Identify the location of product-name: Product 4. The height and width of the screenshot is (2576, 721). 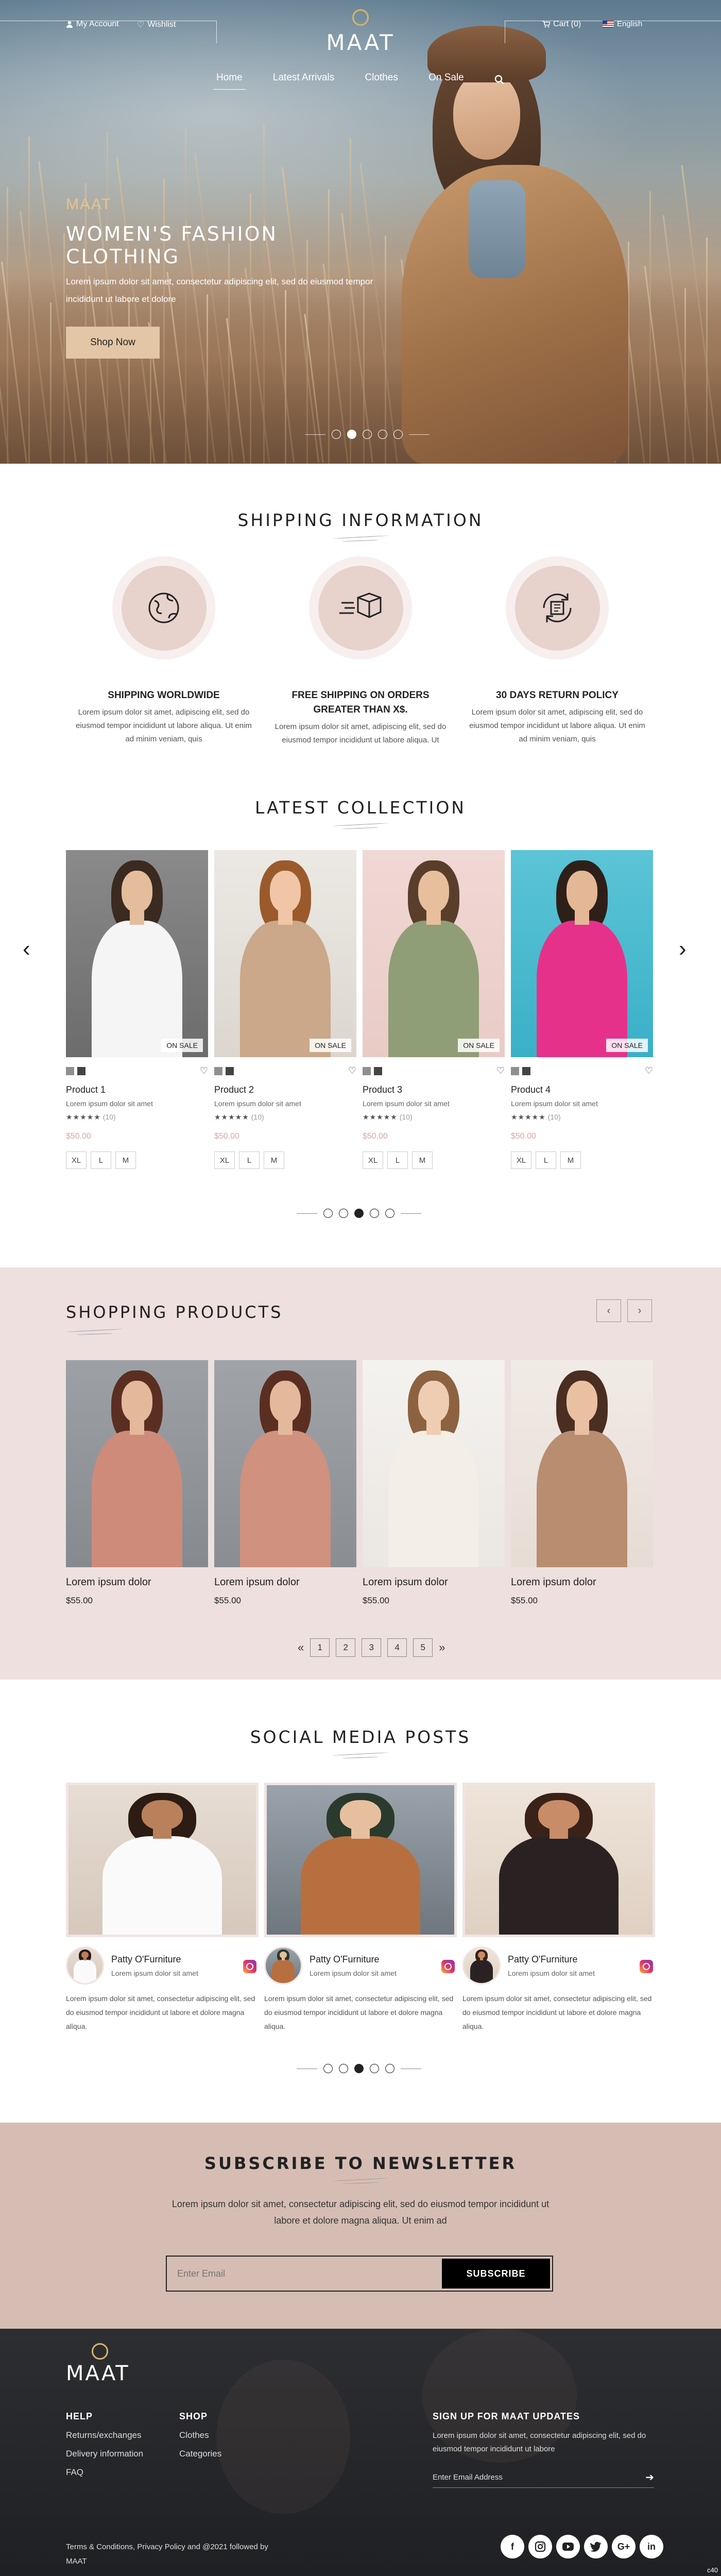
(582, 1089).